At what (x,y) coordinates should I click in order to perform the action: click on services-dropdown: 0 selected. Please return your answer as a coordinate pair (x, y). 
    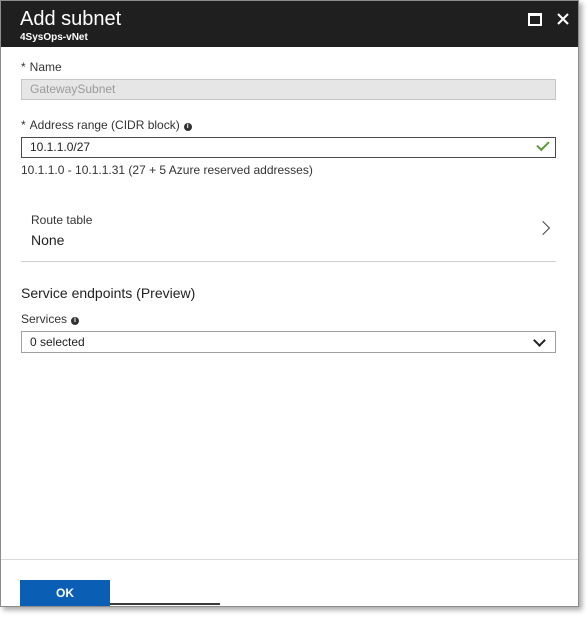
    Looking at the image, I should click on (288, 342).